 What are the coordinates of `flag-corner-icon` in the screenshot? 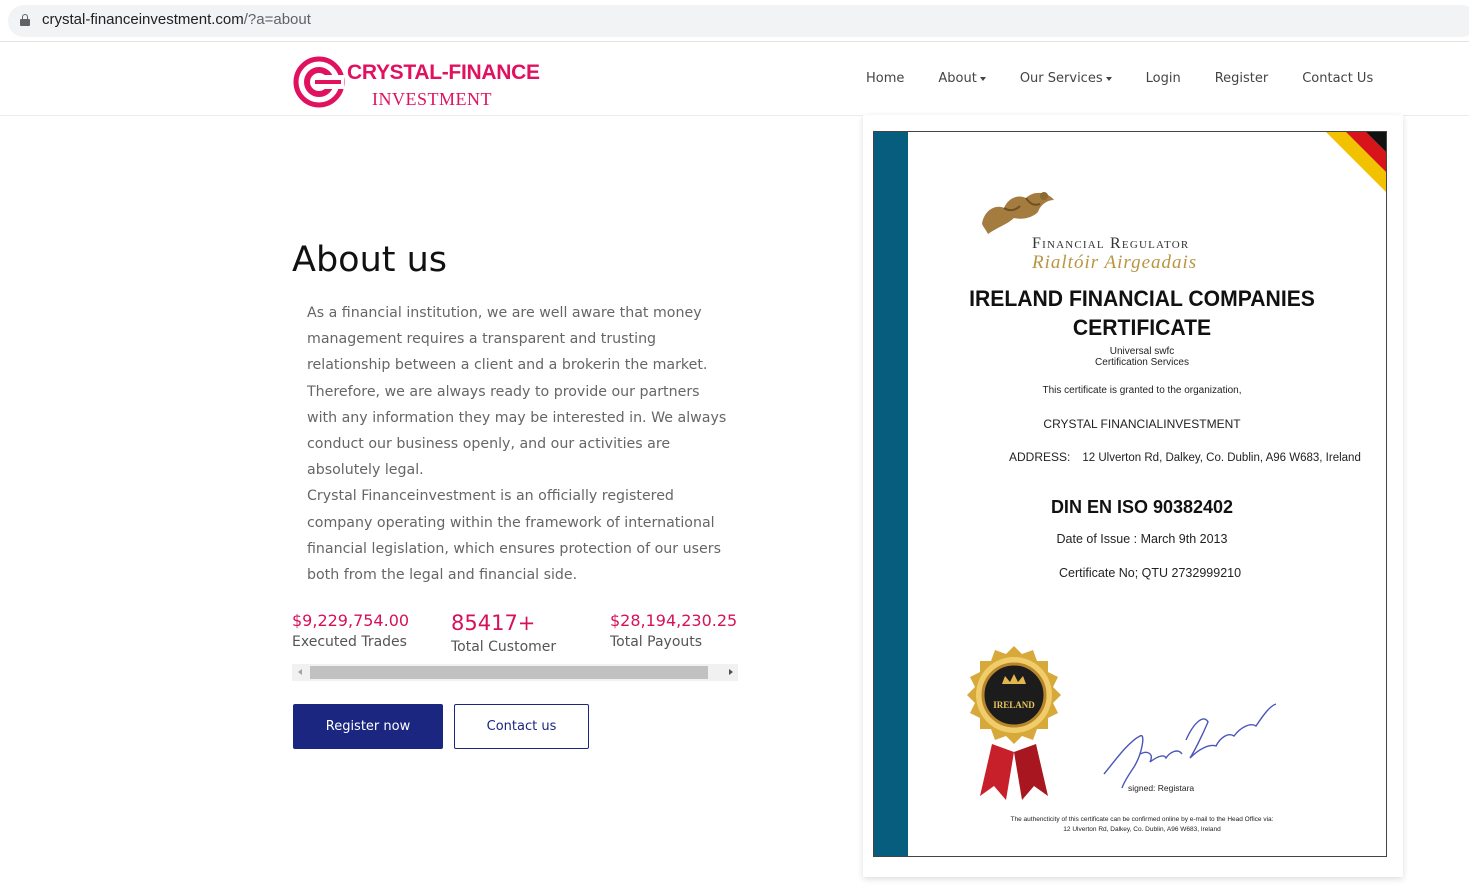 It's located at (1356, 162).